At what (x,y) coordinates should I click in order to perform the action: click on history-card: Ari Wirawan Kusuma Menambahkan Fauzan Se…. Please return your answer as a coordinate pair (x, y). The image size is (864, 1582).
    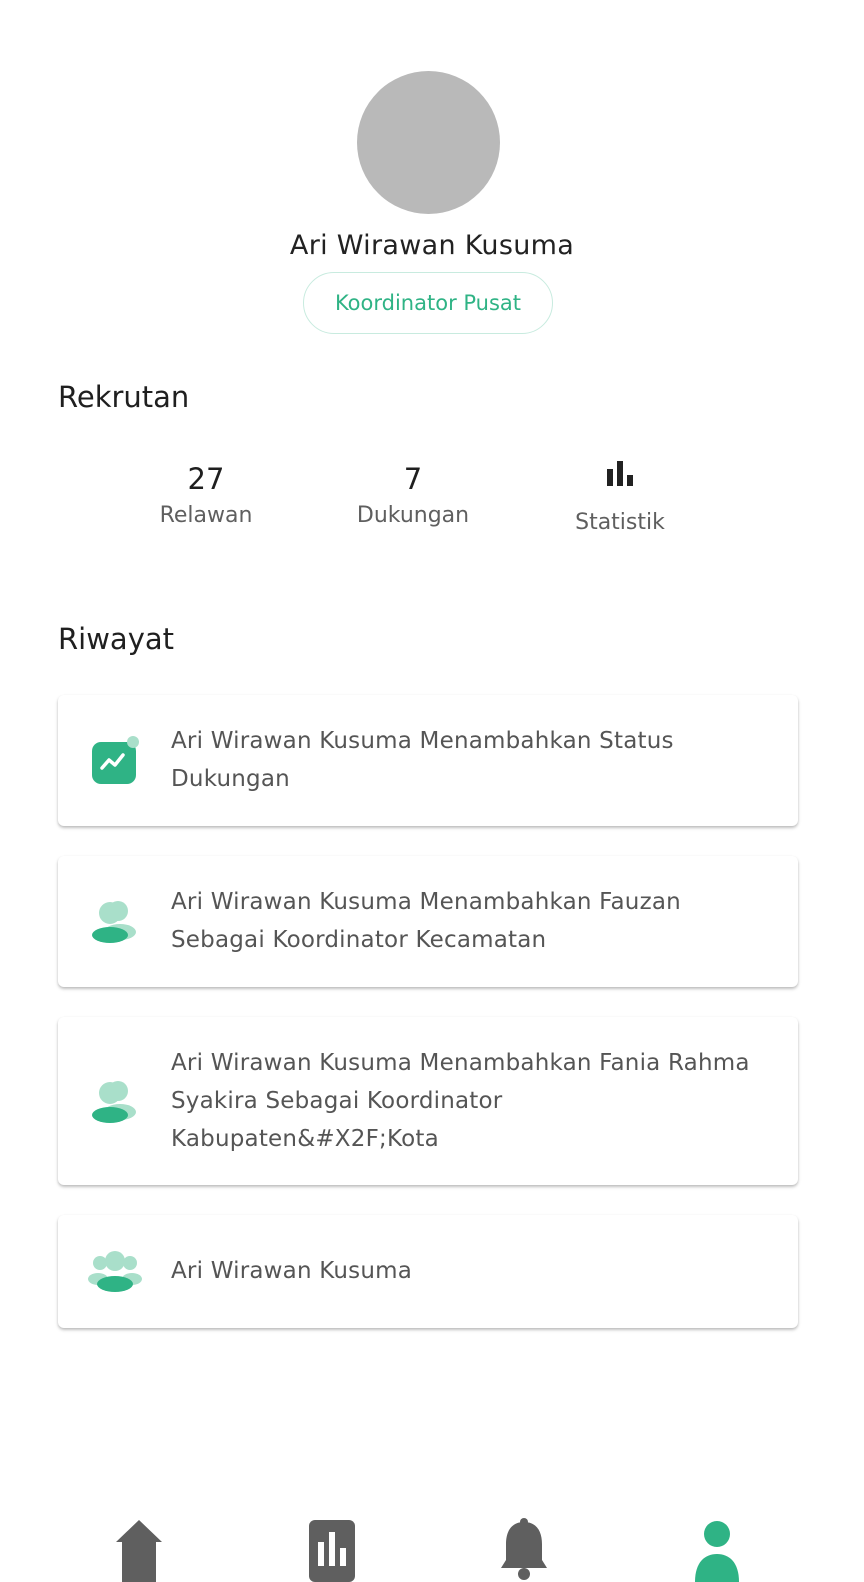
    Looking at the image, I should click on (428, 921).